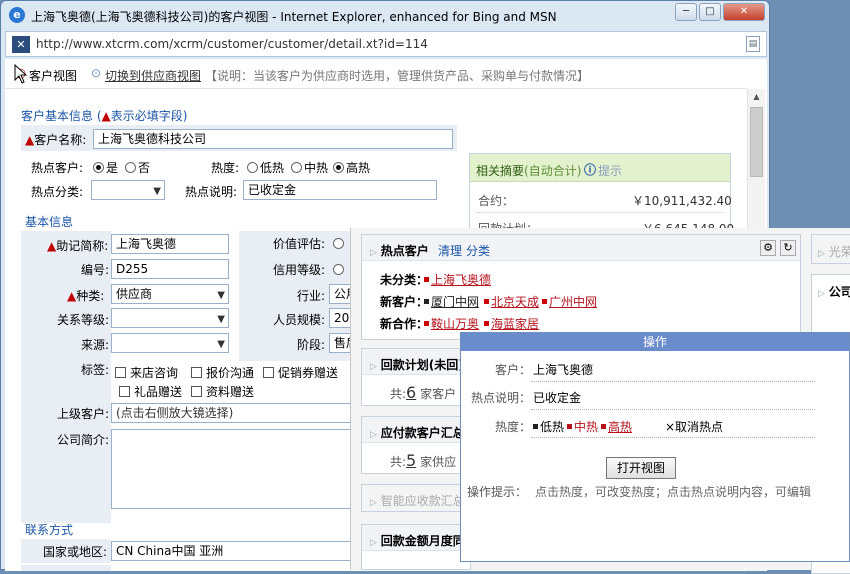  What do you see at coordinates (137, 167) in the screenshot?
I see `hot-no-radio: 否` at bounding box center [137, 167].